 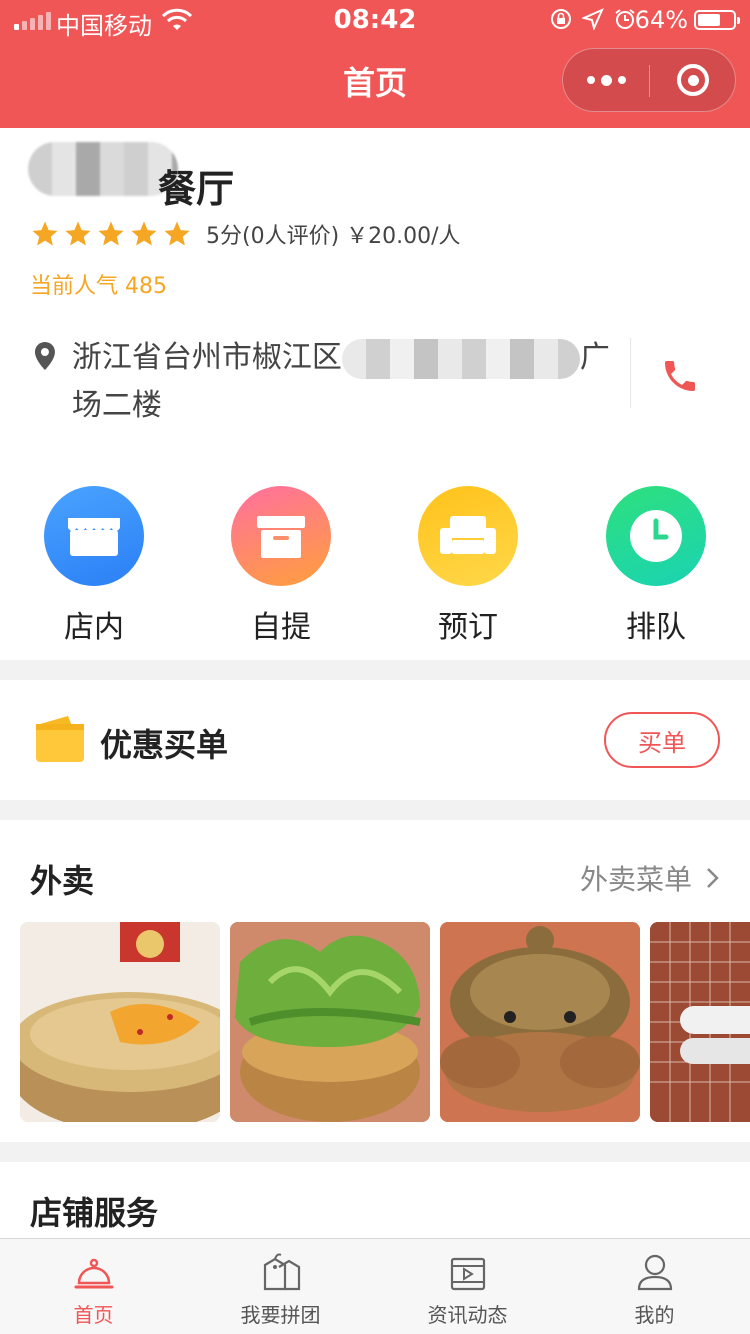 What do you see at coordinates (74, 286) in the screenshot?
I see `popularity-label: 当前人气` at bounding box center [74, 286].